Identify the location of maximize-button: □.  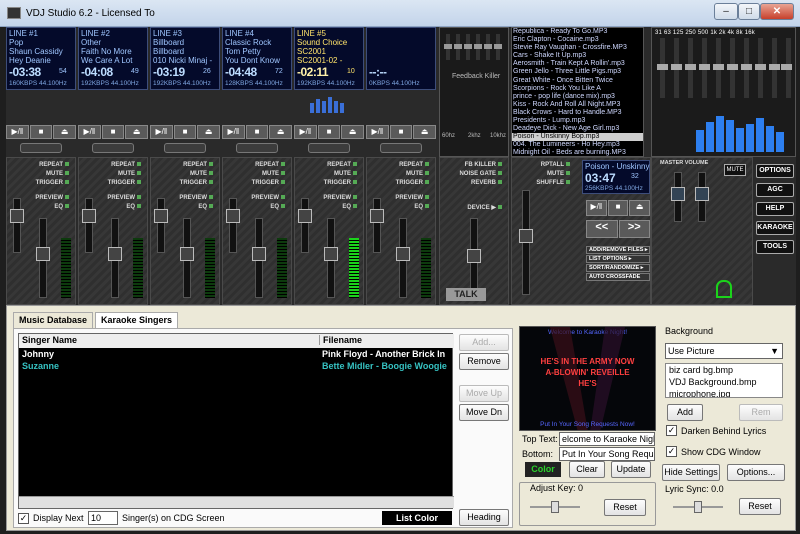
(749, 11).